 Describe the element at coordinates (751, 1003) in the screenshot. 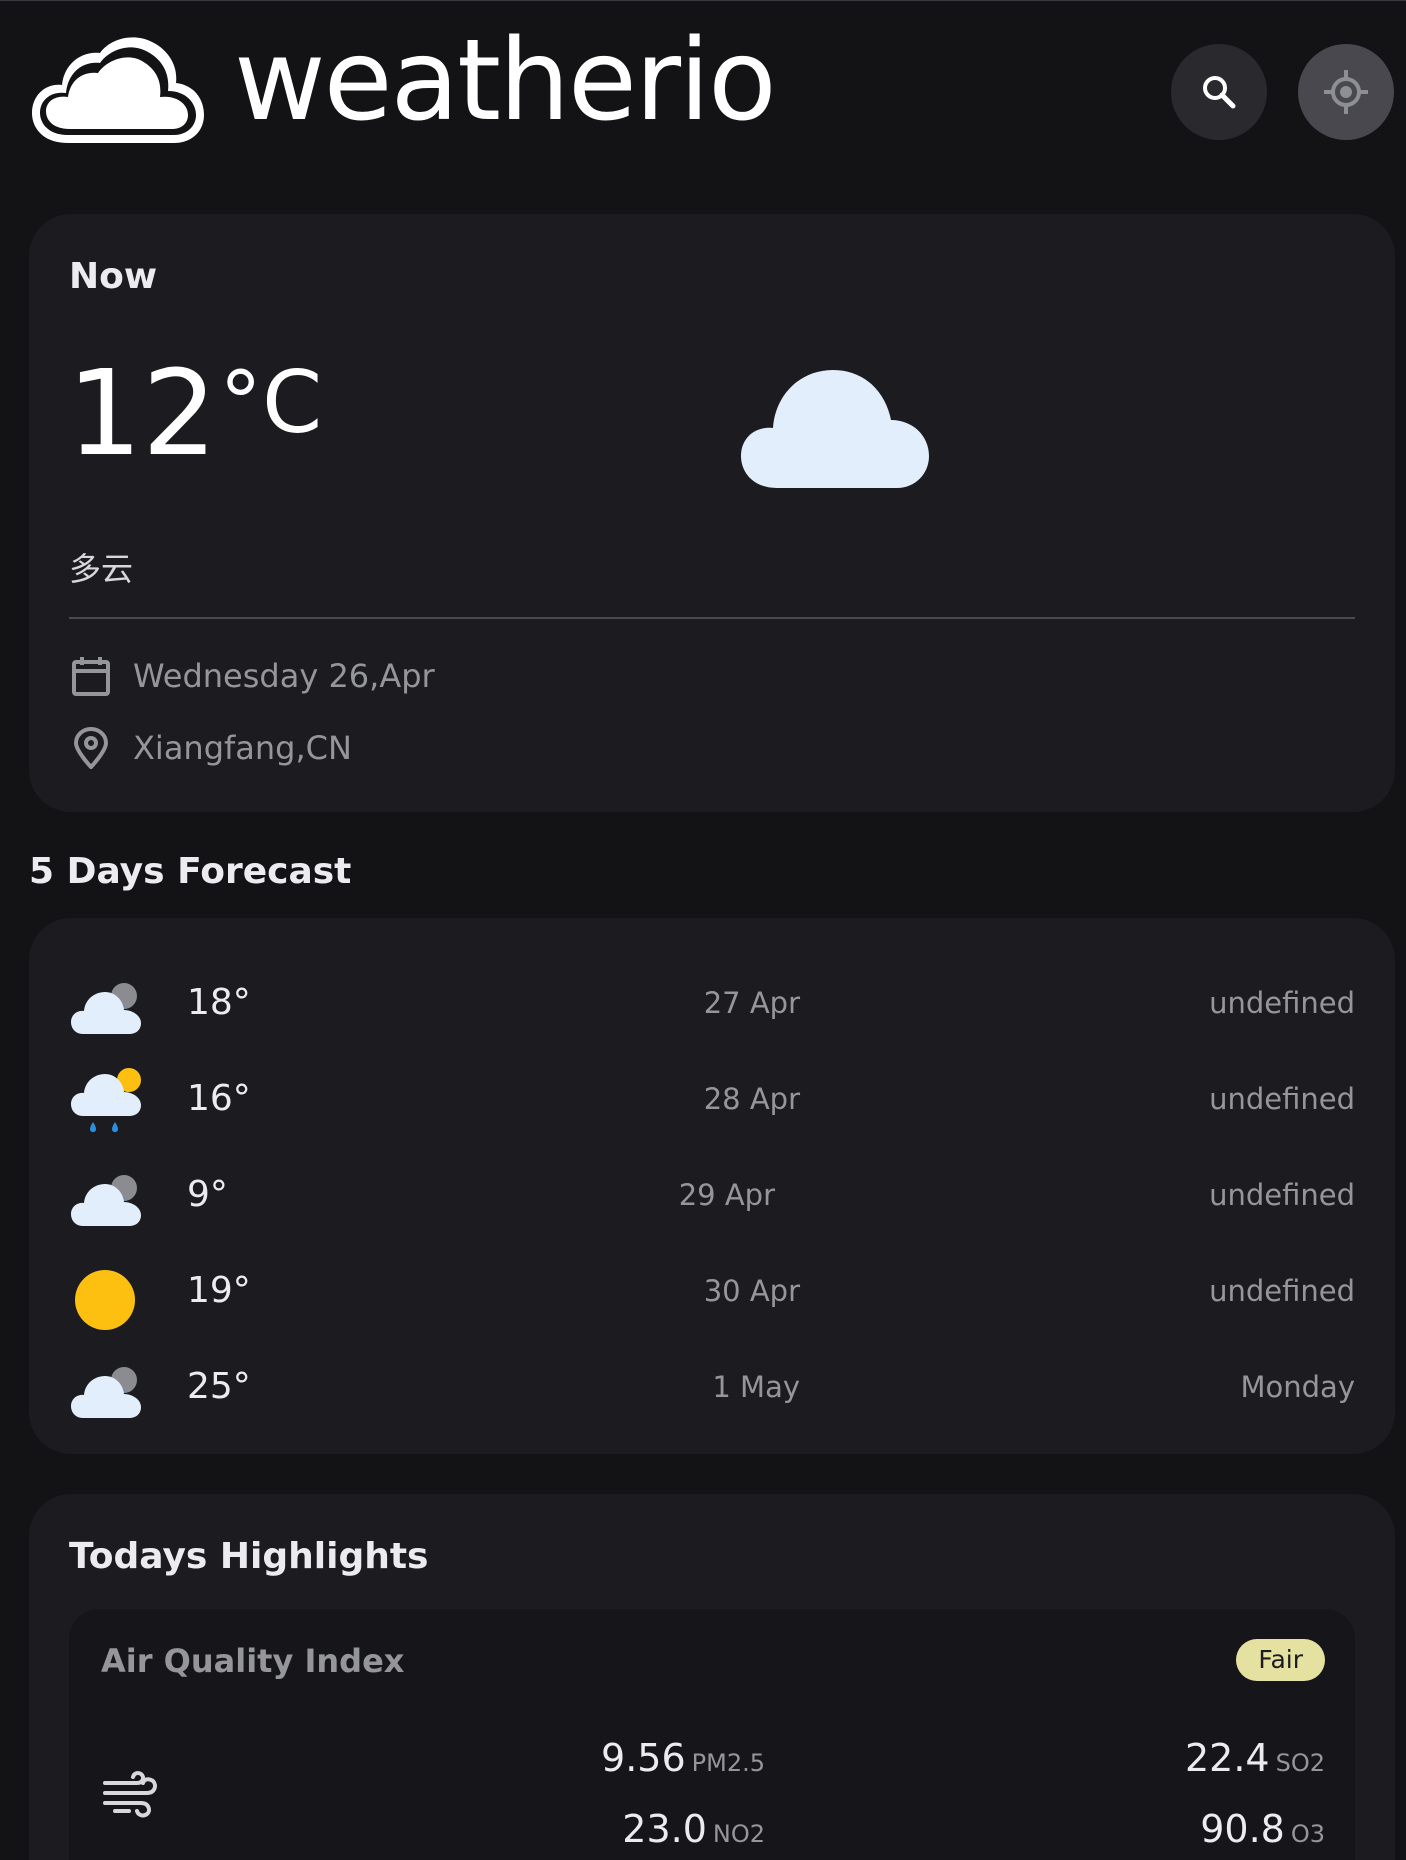

I see `forecast-date: 27 Apr` at that location.